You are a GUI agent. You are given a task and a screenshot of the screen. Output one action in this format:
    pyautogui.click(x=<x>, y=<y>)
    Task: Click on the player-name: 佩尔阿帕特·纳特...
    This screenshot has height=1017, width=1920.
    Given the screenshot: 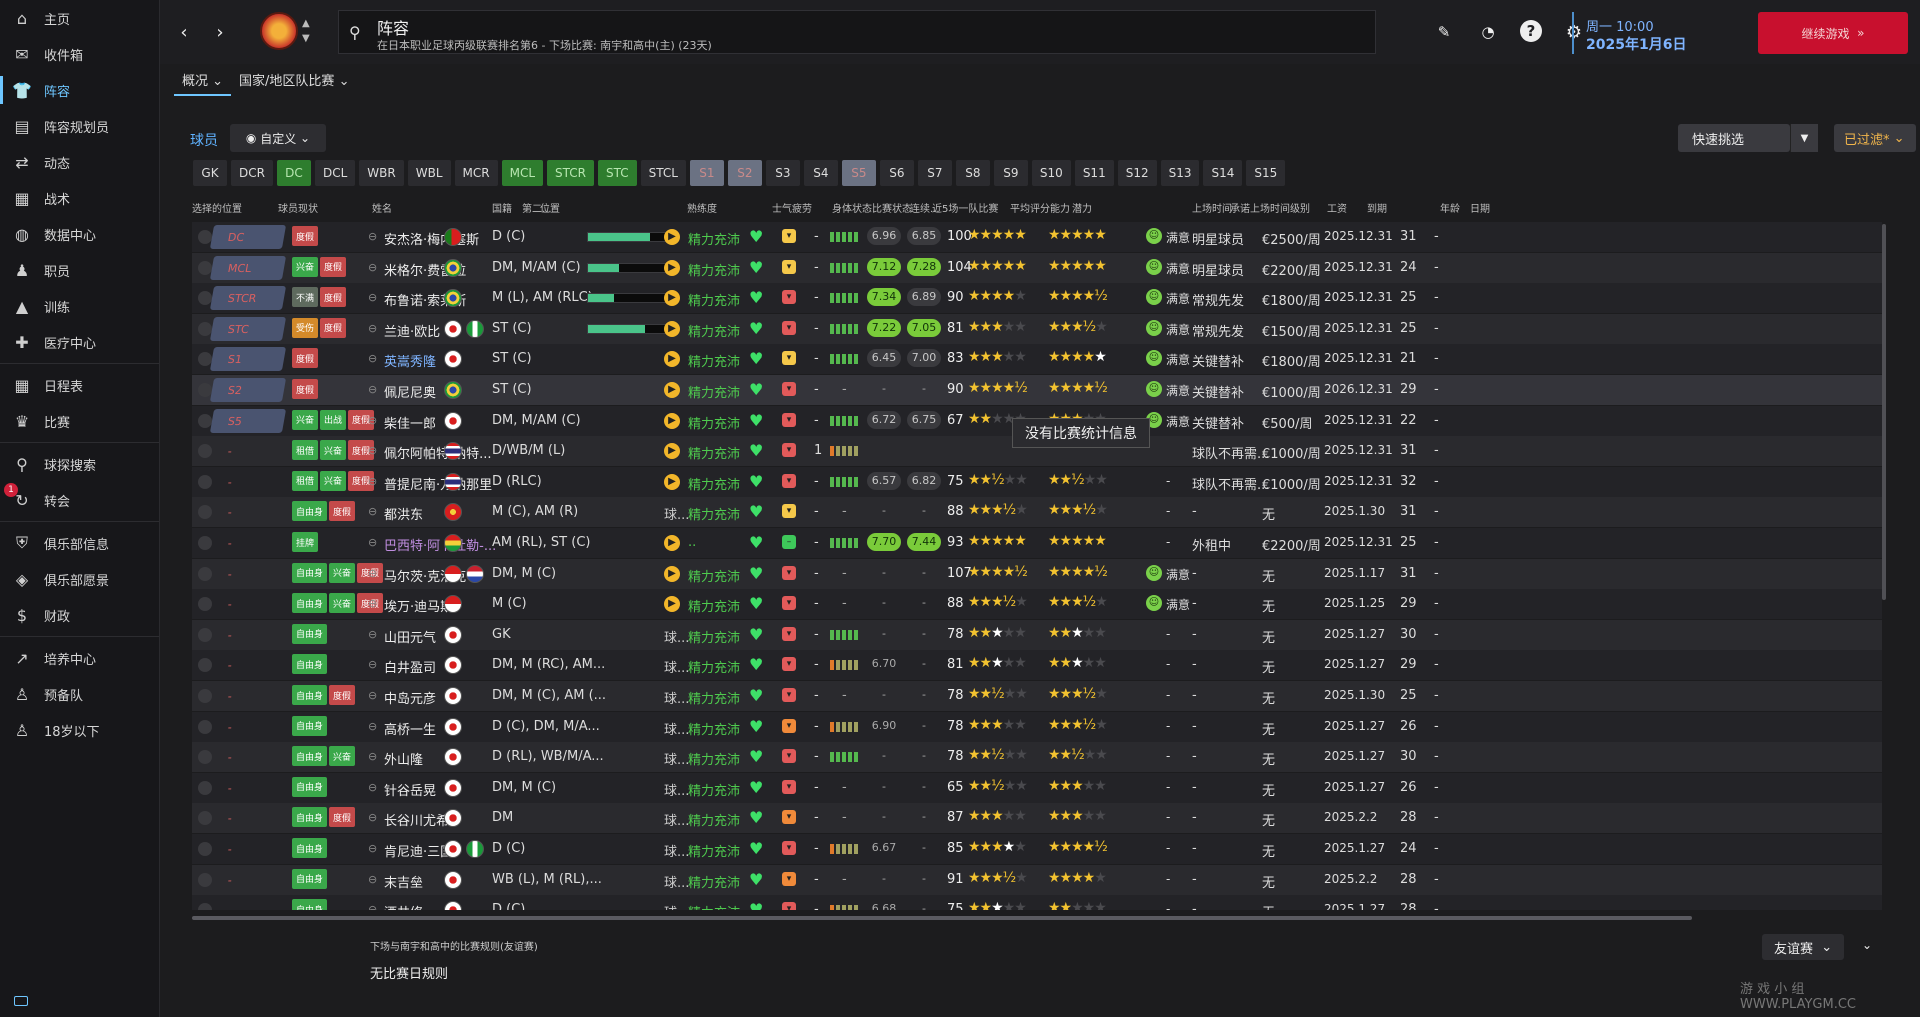 What is the action you would take?
    pyautogui.click(x=438, y=452)
    